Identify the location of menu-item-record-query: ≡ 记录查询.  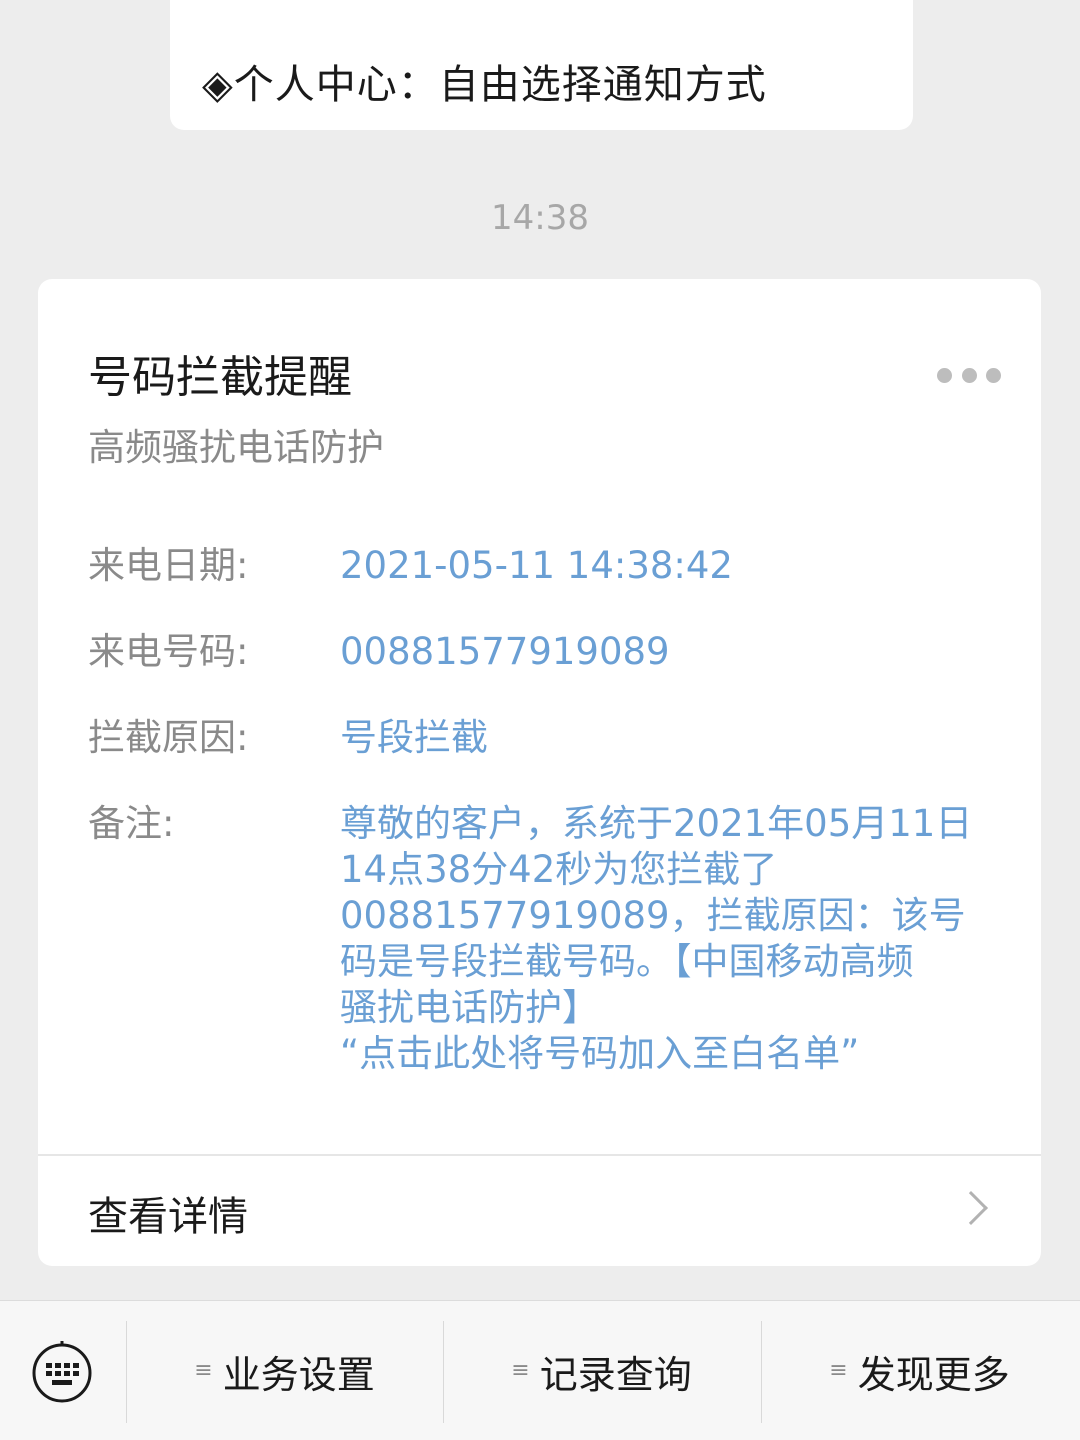
(601, 1370).